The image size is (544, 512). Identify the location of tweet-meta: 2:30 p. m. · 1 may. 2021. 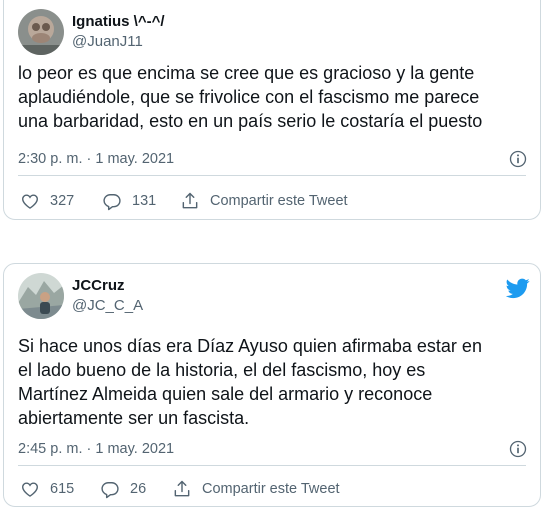
(273, 159).